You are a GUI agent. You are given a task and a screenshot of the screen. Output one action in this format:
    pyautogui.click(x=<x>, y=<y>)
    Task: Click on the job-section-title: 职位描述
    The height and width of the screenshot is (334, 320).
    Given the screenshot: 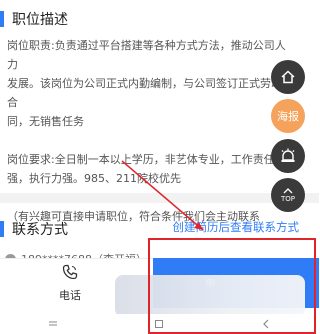 What is the action you would take?
    pyautogui.click(x=40, y=20)
    